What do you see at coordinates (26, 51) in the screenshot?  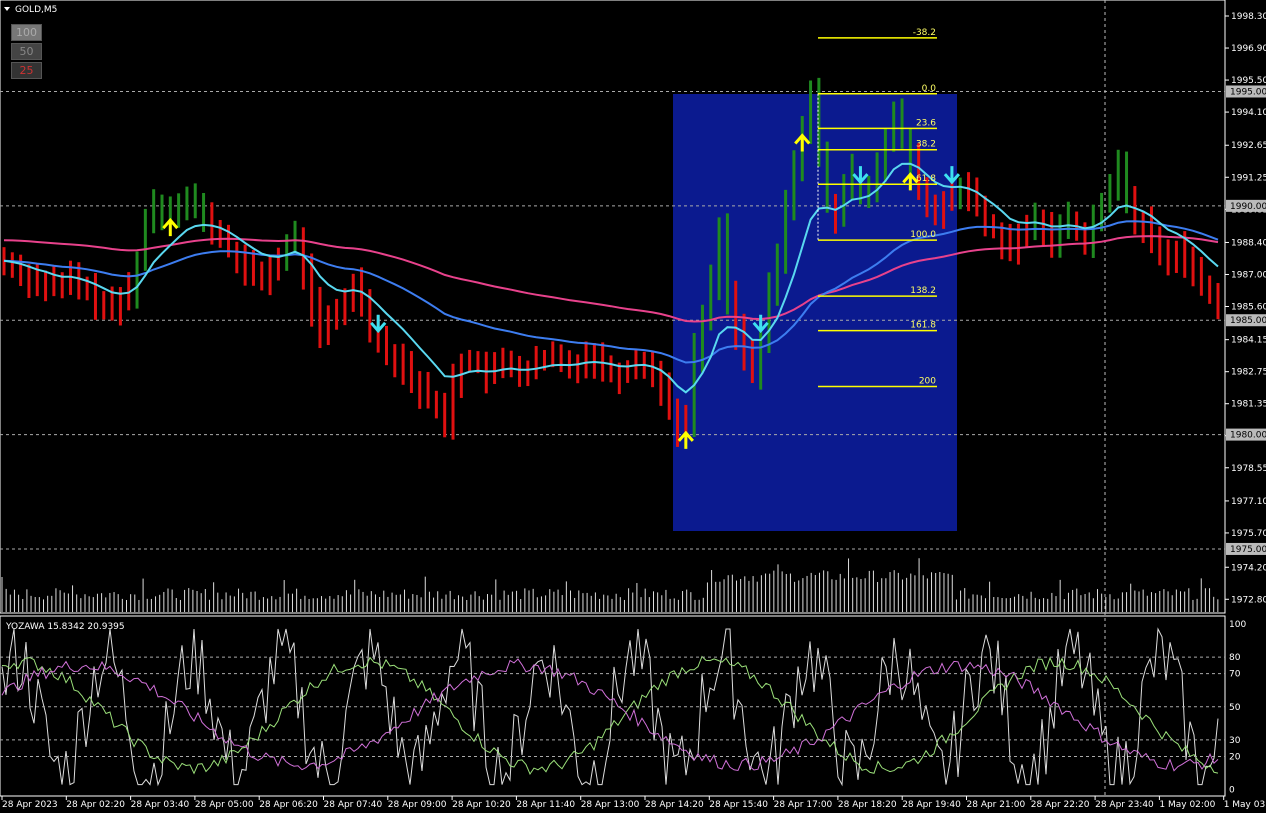 I see `zoom-50-button: 50` at bounding box center [26, 51].